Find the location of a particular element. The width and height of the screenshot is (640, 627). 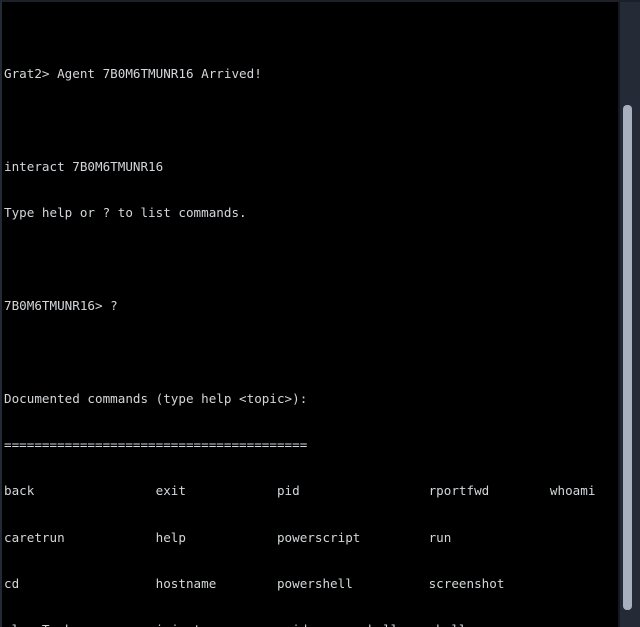

command-row: back exit pid rportfwd whoami is located at coordinates (300, 491).